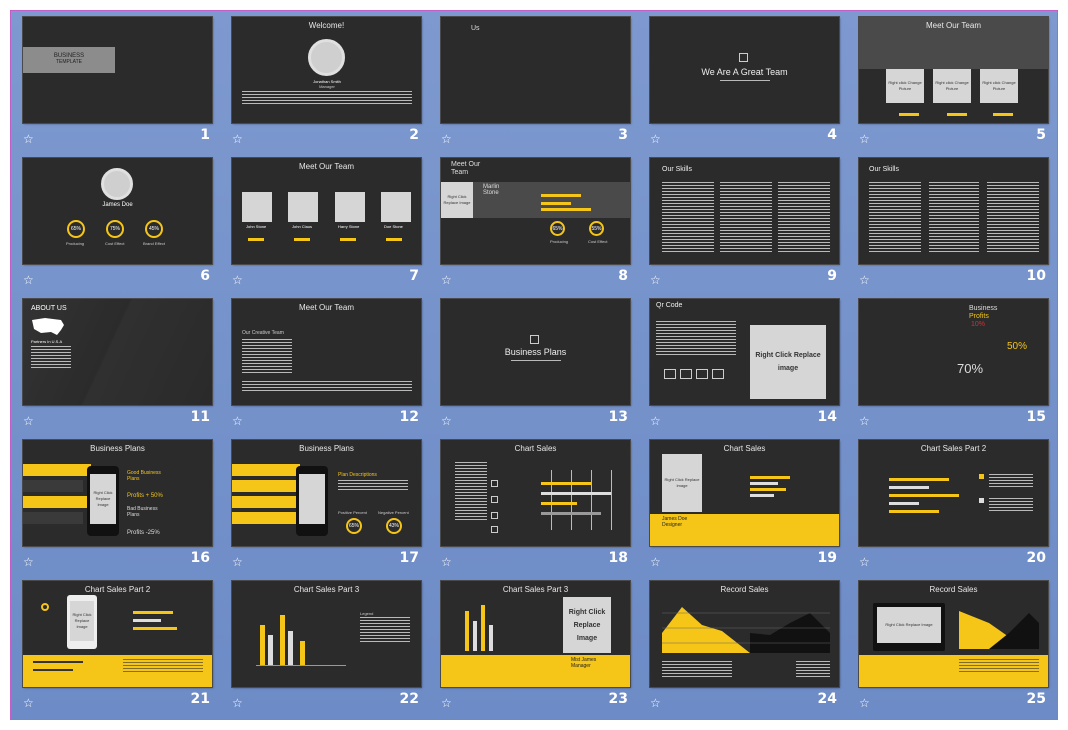  I want to click on slide-cell-10: Our Skills ☆ 10, so click(953, 228).